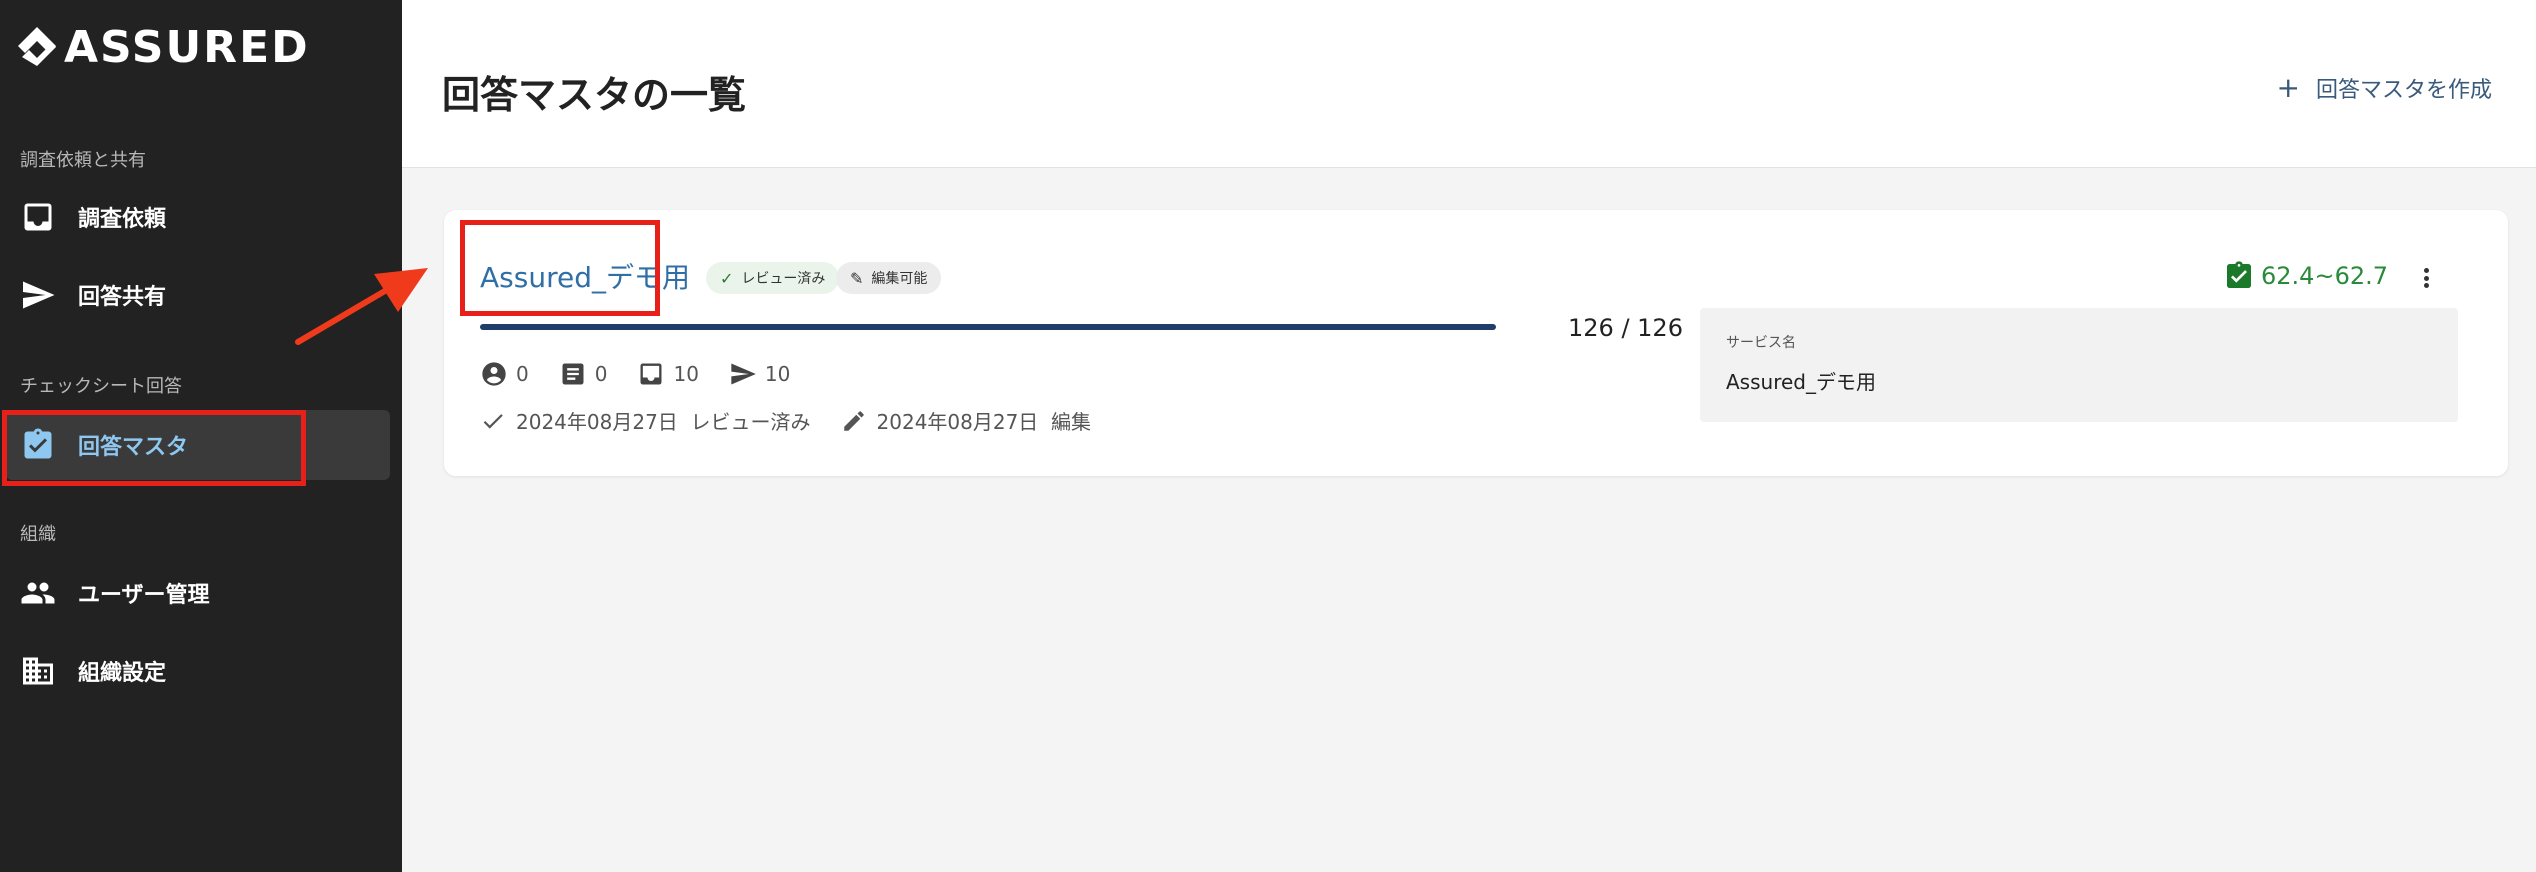 The image size is (2536, 872). Describe the element at coordinates (573, 374) in the screenshot. I see `document-icon` at that location.